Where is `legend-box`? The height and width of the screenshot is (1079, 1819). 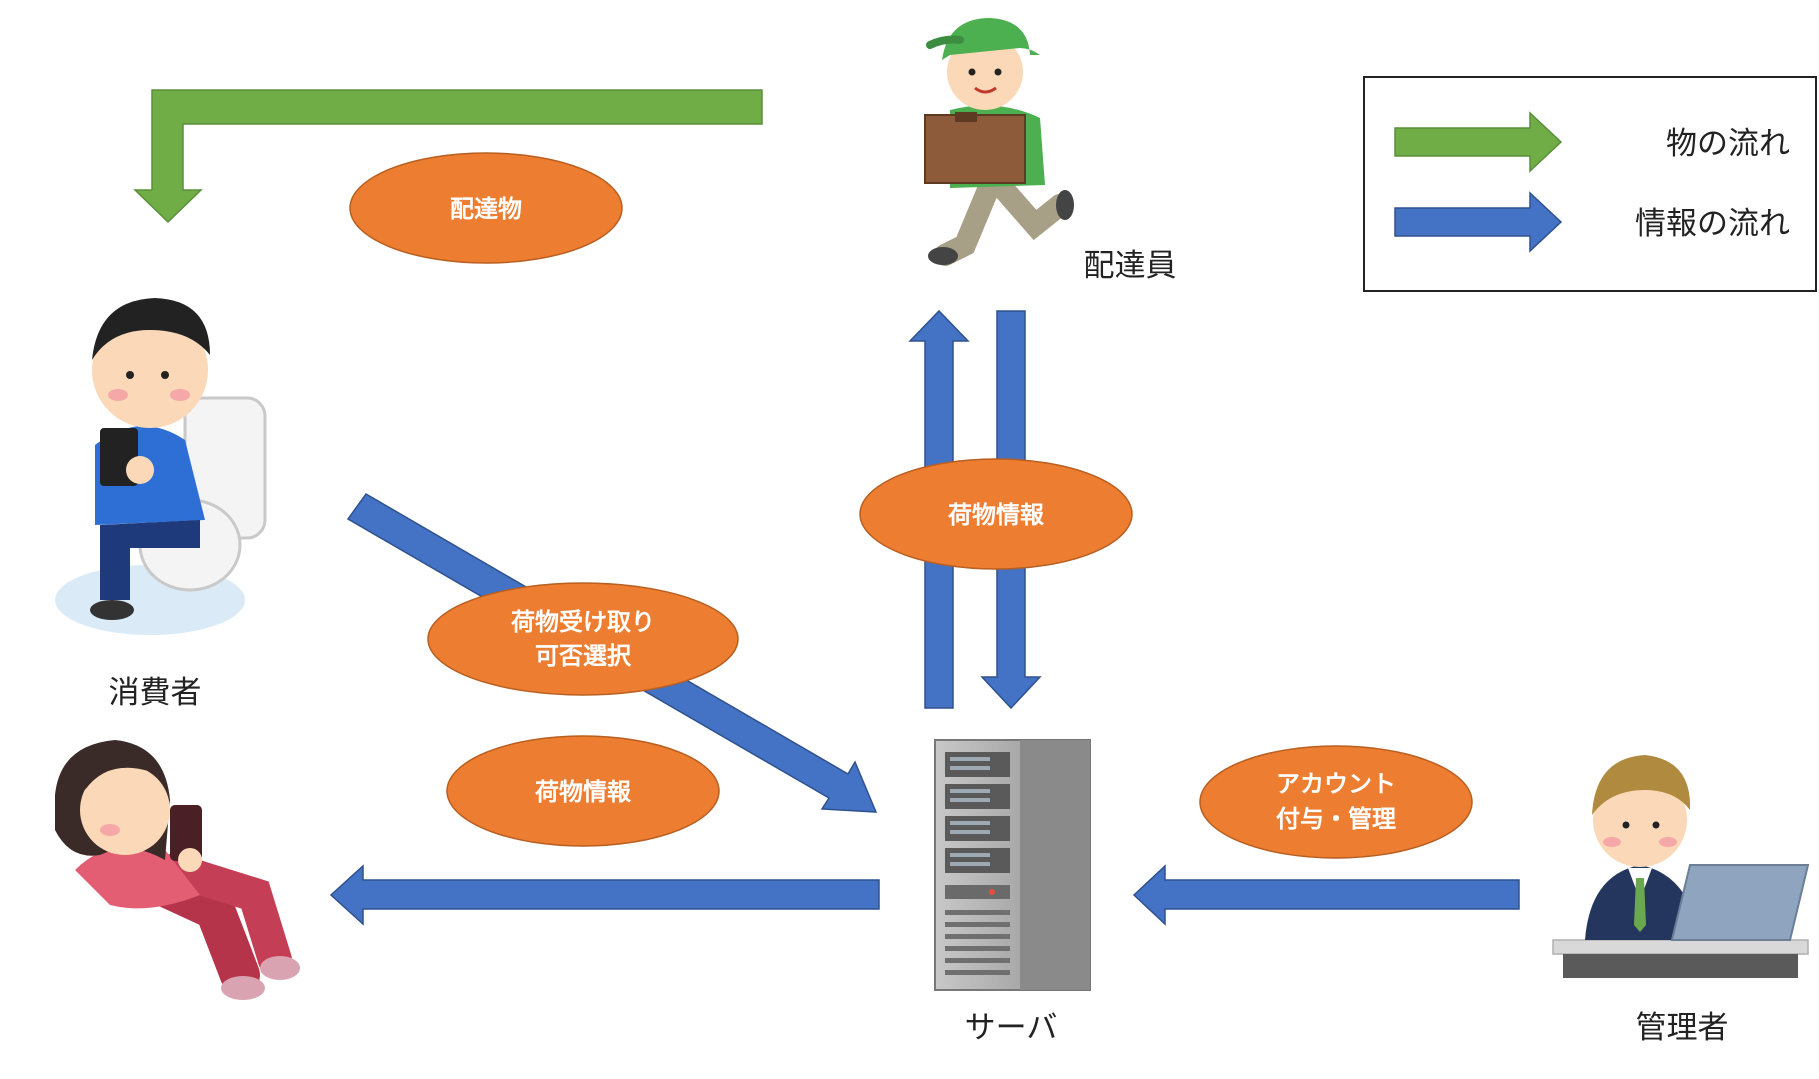 legend-box is located at coordinates (1590, 184).